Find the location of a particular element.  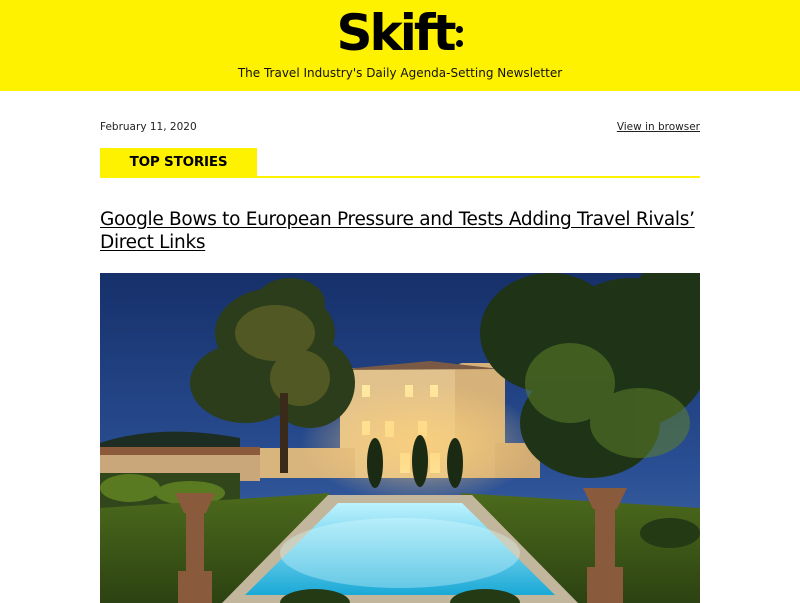

meta-row: February 11, 2020 View in browser is located at coordinates (400, 129).